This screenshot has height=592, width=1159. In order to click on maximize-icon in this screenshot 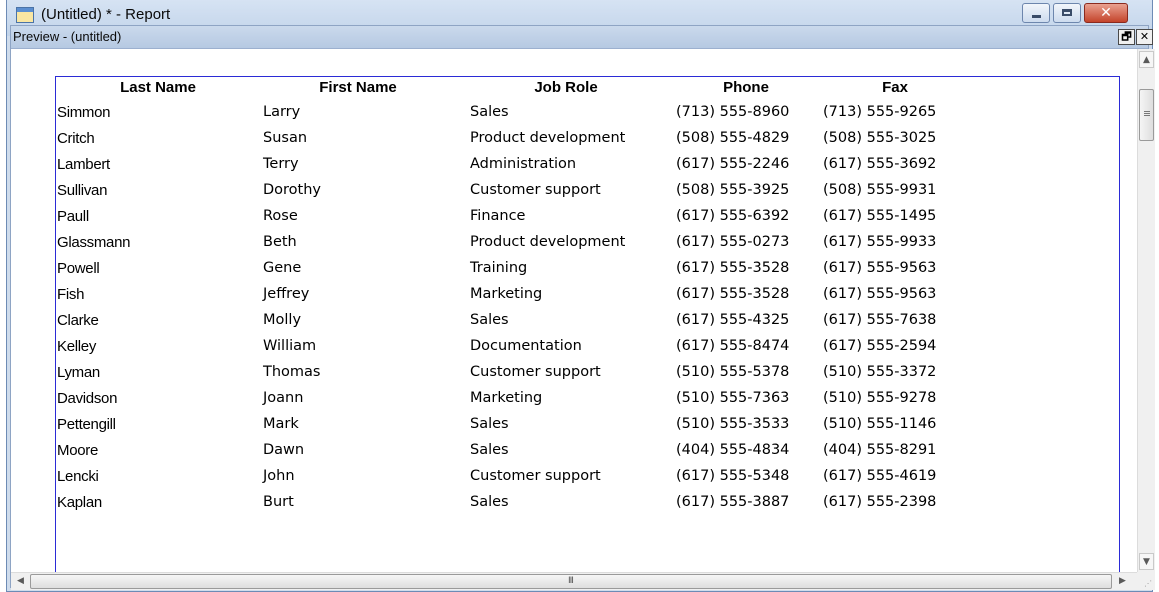, I will do `click(1067, 12)`.